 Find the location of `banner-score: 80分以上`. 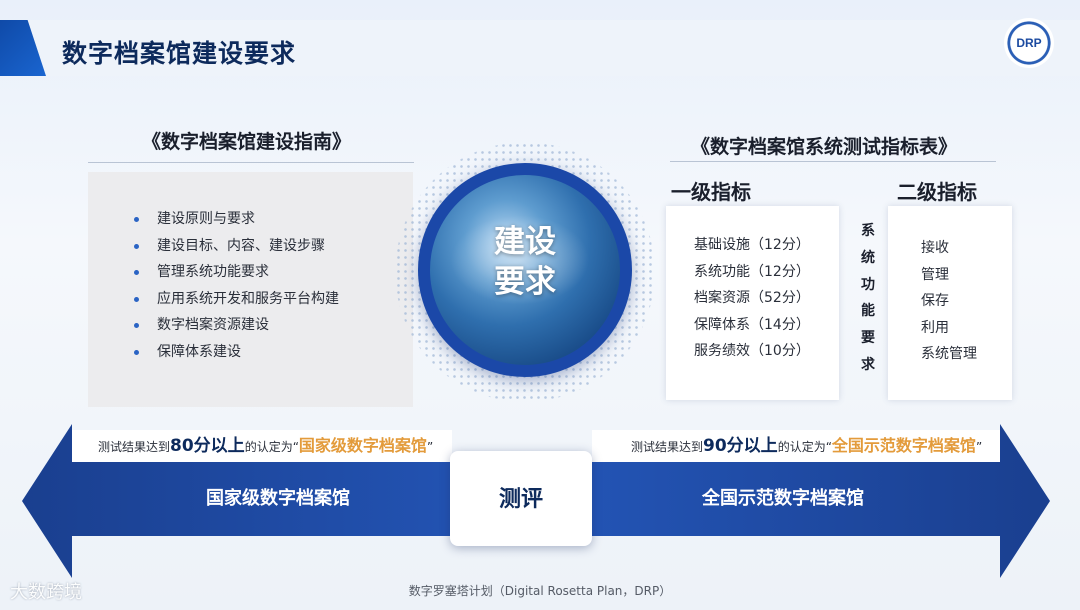

banner-score: 80分以上 is located at coordinates (207, 446).